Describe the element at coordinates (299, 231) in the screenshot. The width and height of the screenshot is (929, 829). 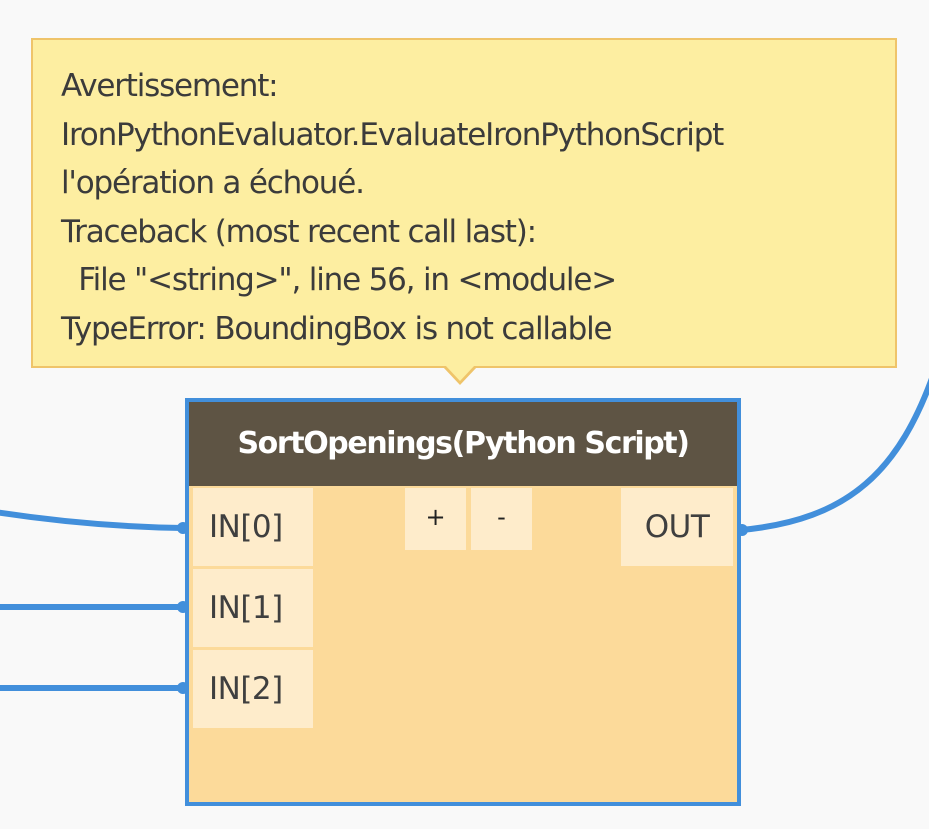
I see `traceback-header: Traceback (most recent call last):` at that location.